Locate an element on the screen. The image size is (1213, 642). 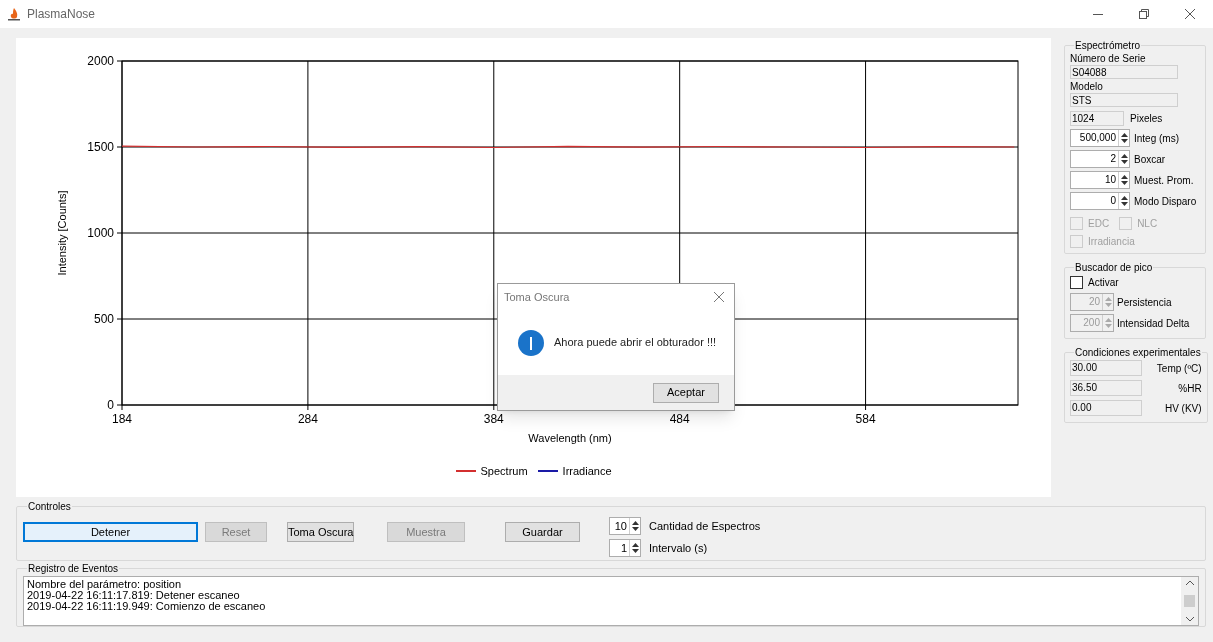
spinner-label: Intervalo (s) is located at coordinates (678, 548).